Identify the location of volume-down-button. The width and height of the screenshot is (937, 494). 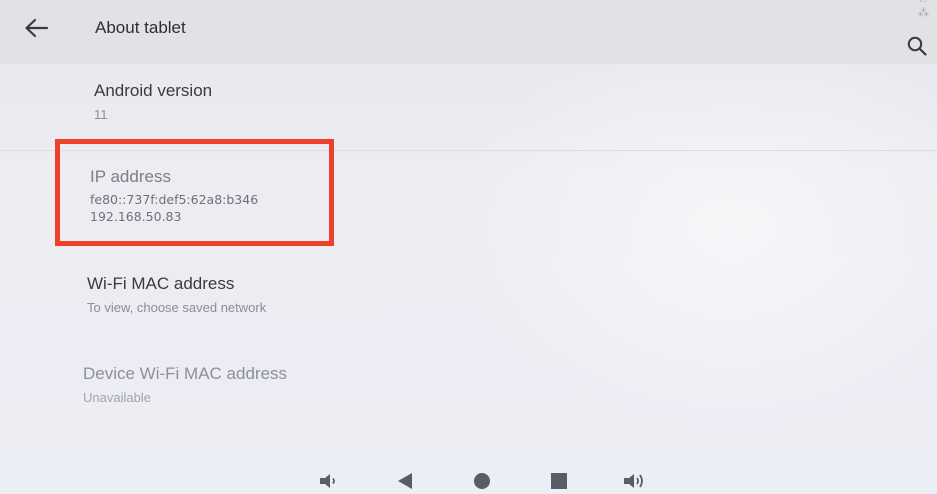
(329, 481).